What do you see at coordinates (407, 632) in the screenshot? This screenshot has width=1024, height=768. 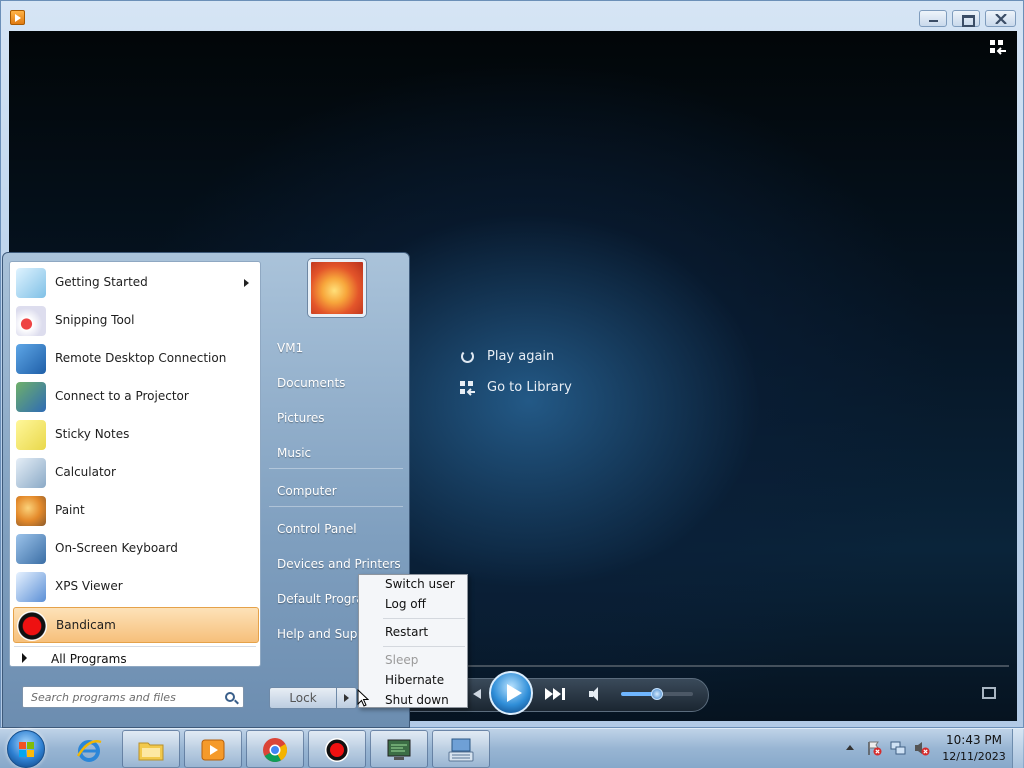 I see `power-menu-label: Restart` at bounding box center [407, 632].